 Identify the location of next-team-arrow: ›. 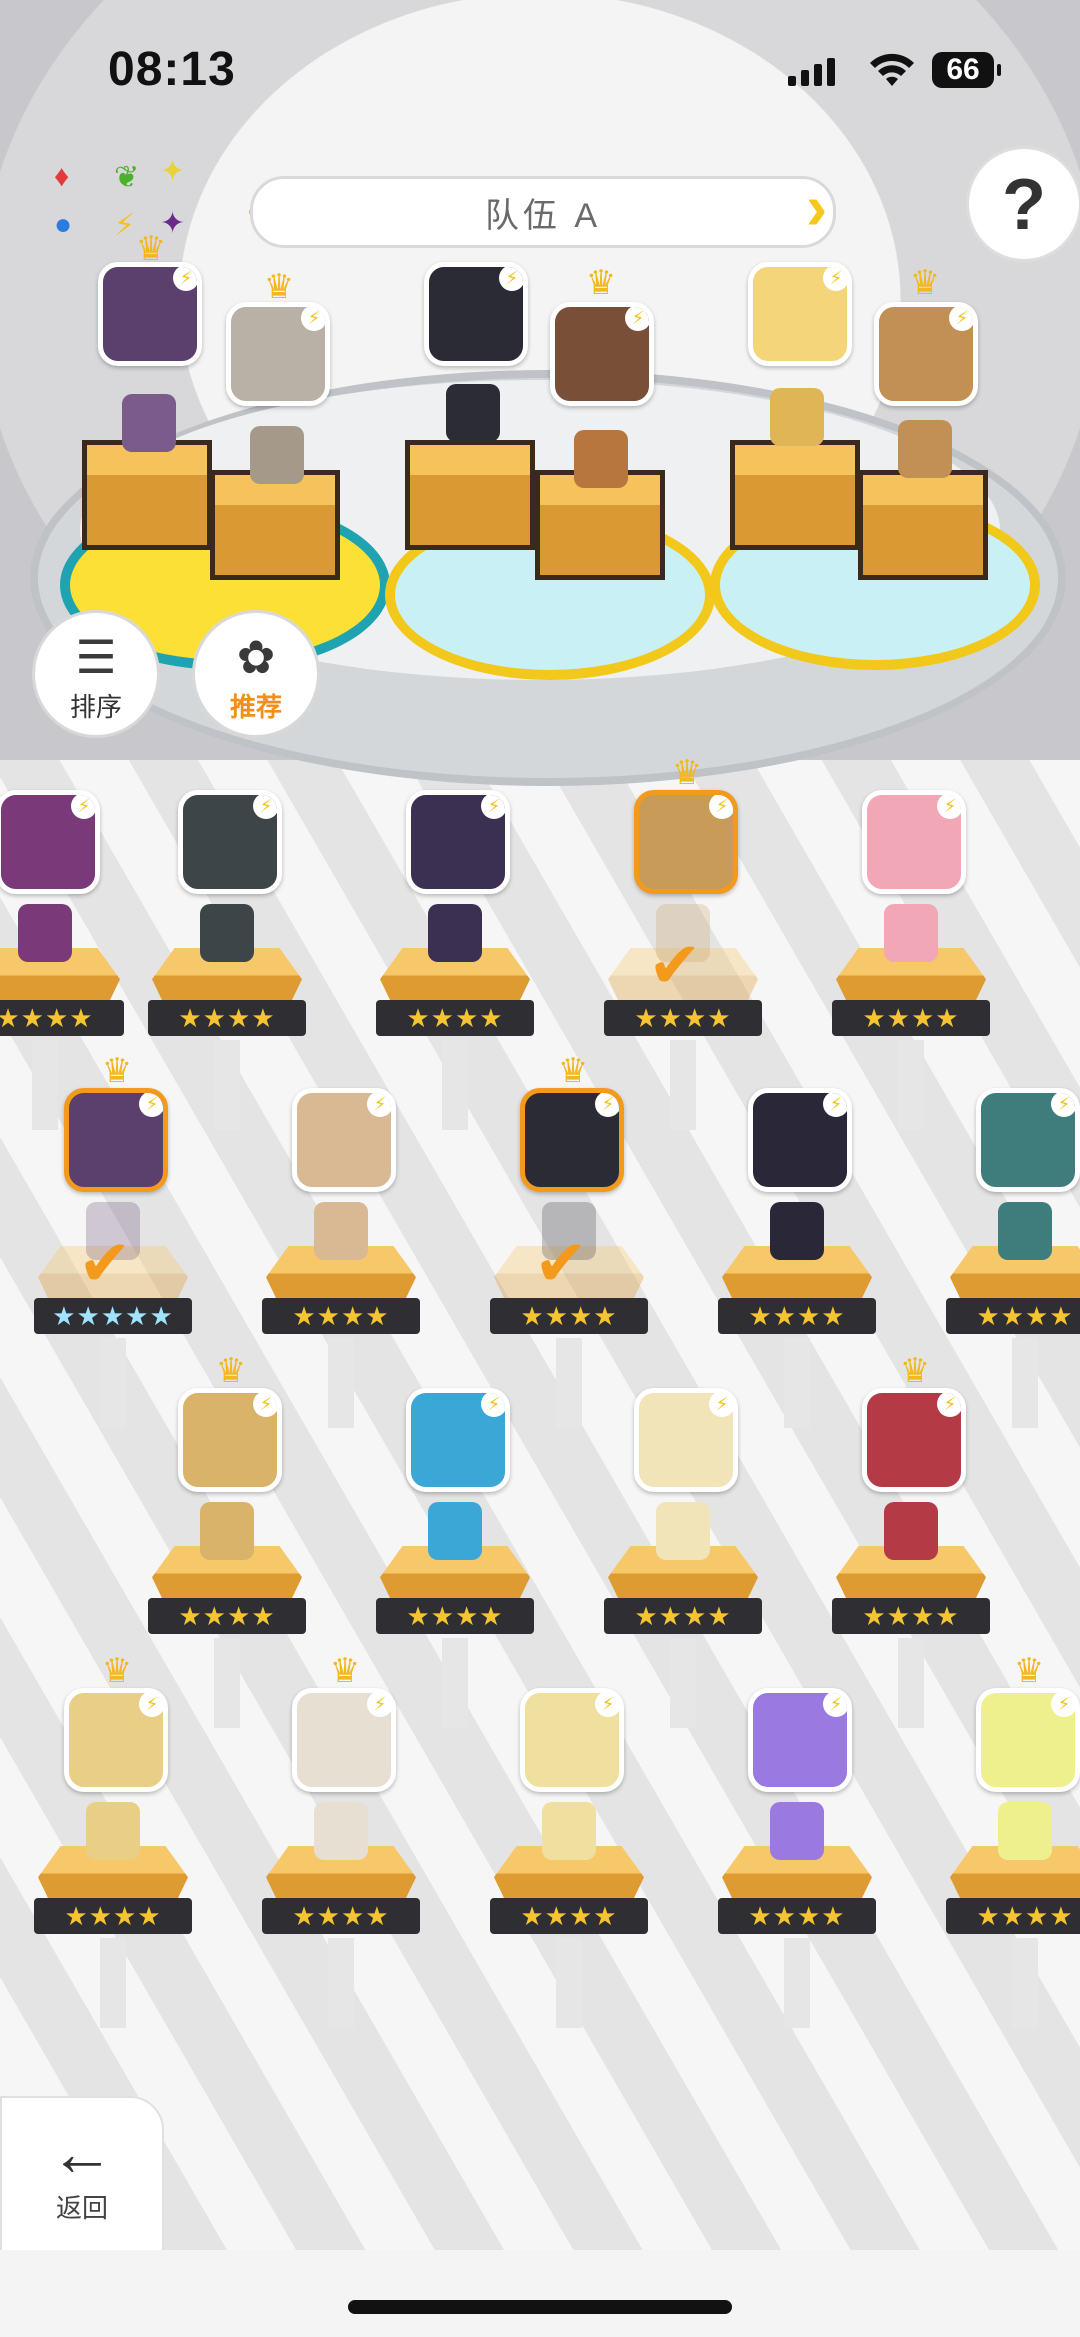
(821, 208).